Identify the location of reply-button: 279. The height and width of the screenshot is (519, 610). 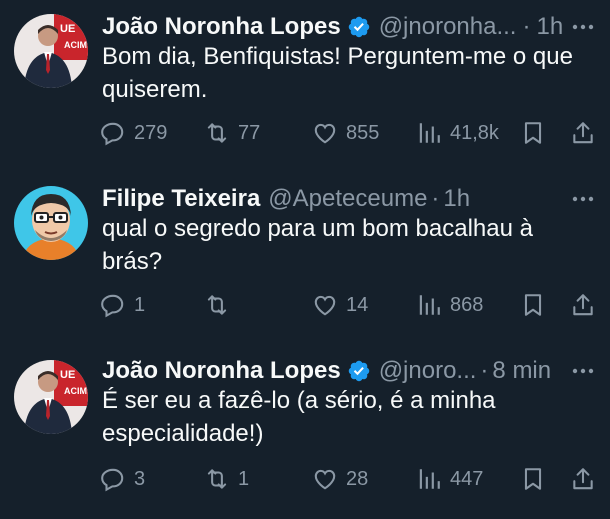
(133, 133).